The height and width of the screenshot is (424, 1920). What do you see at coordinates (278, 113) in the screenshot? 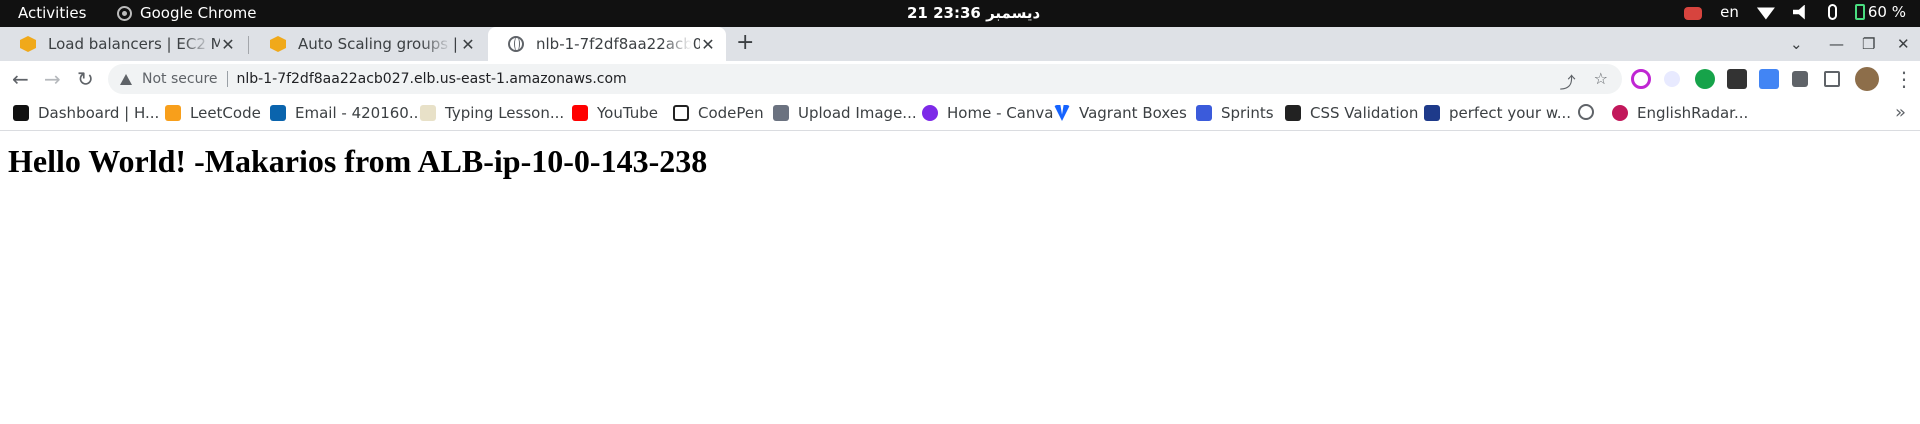
I see `outlook-icon` at bounding box center [278, 113].